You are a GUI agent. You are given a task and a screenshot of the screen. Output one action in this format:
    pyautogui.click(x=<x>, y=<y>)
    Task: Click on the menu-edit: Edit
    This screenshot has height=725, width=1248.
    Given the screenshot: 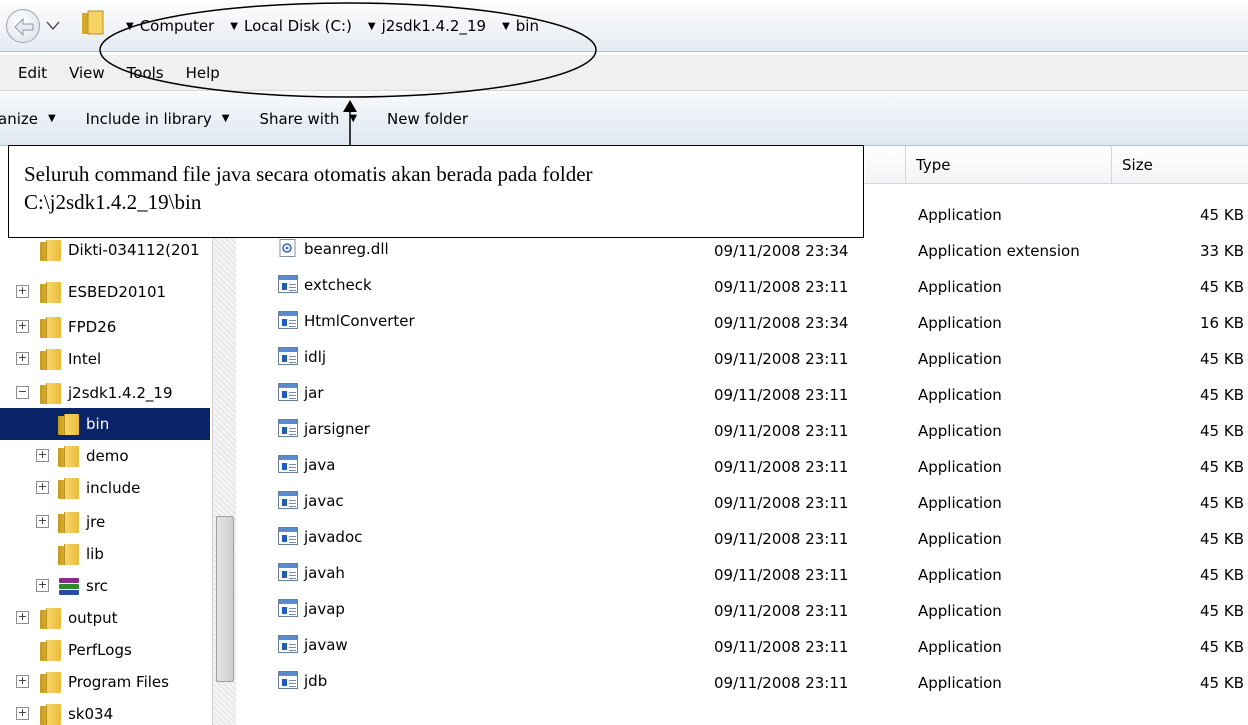 What is the action you would take?
    pyautogui.click(x=32, y=73)
    